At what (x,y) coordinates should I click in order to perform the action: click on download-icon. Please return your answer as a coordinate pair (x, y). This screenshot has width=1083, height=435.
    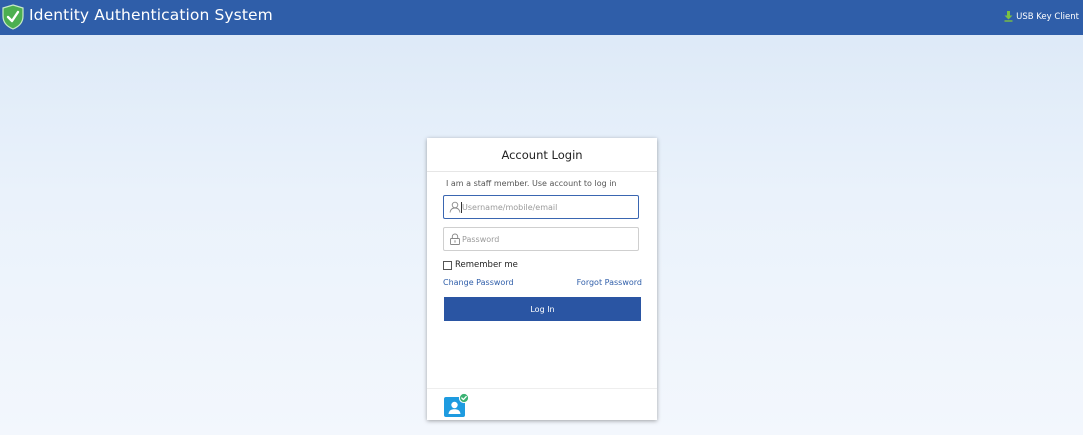
    Looking at the image, I should click on (1008, 16).